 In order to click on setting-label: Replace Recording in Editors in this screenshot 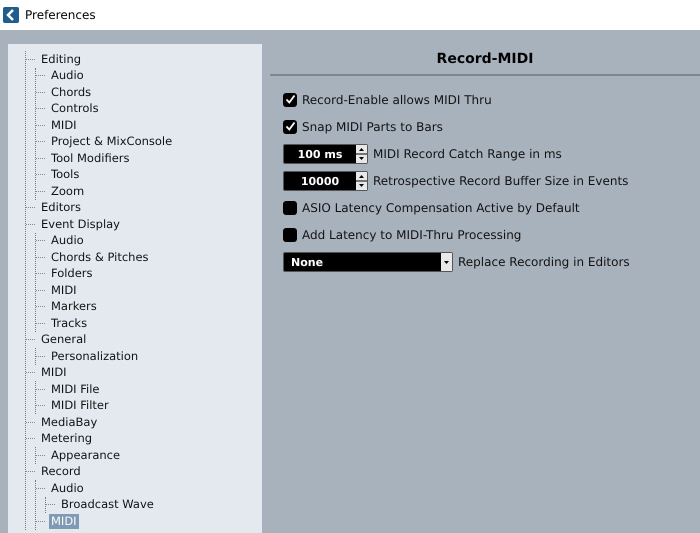, I will do `click(544, 262)`.